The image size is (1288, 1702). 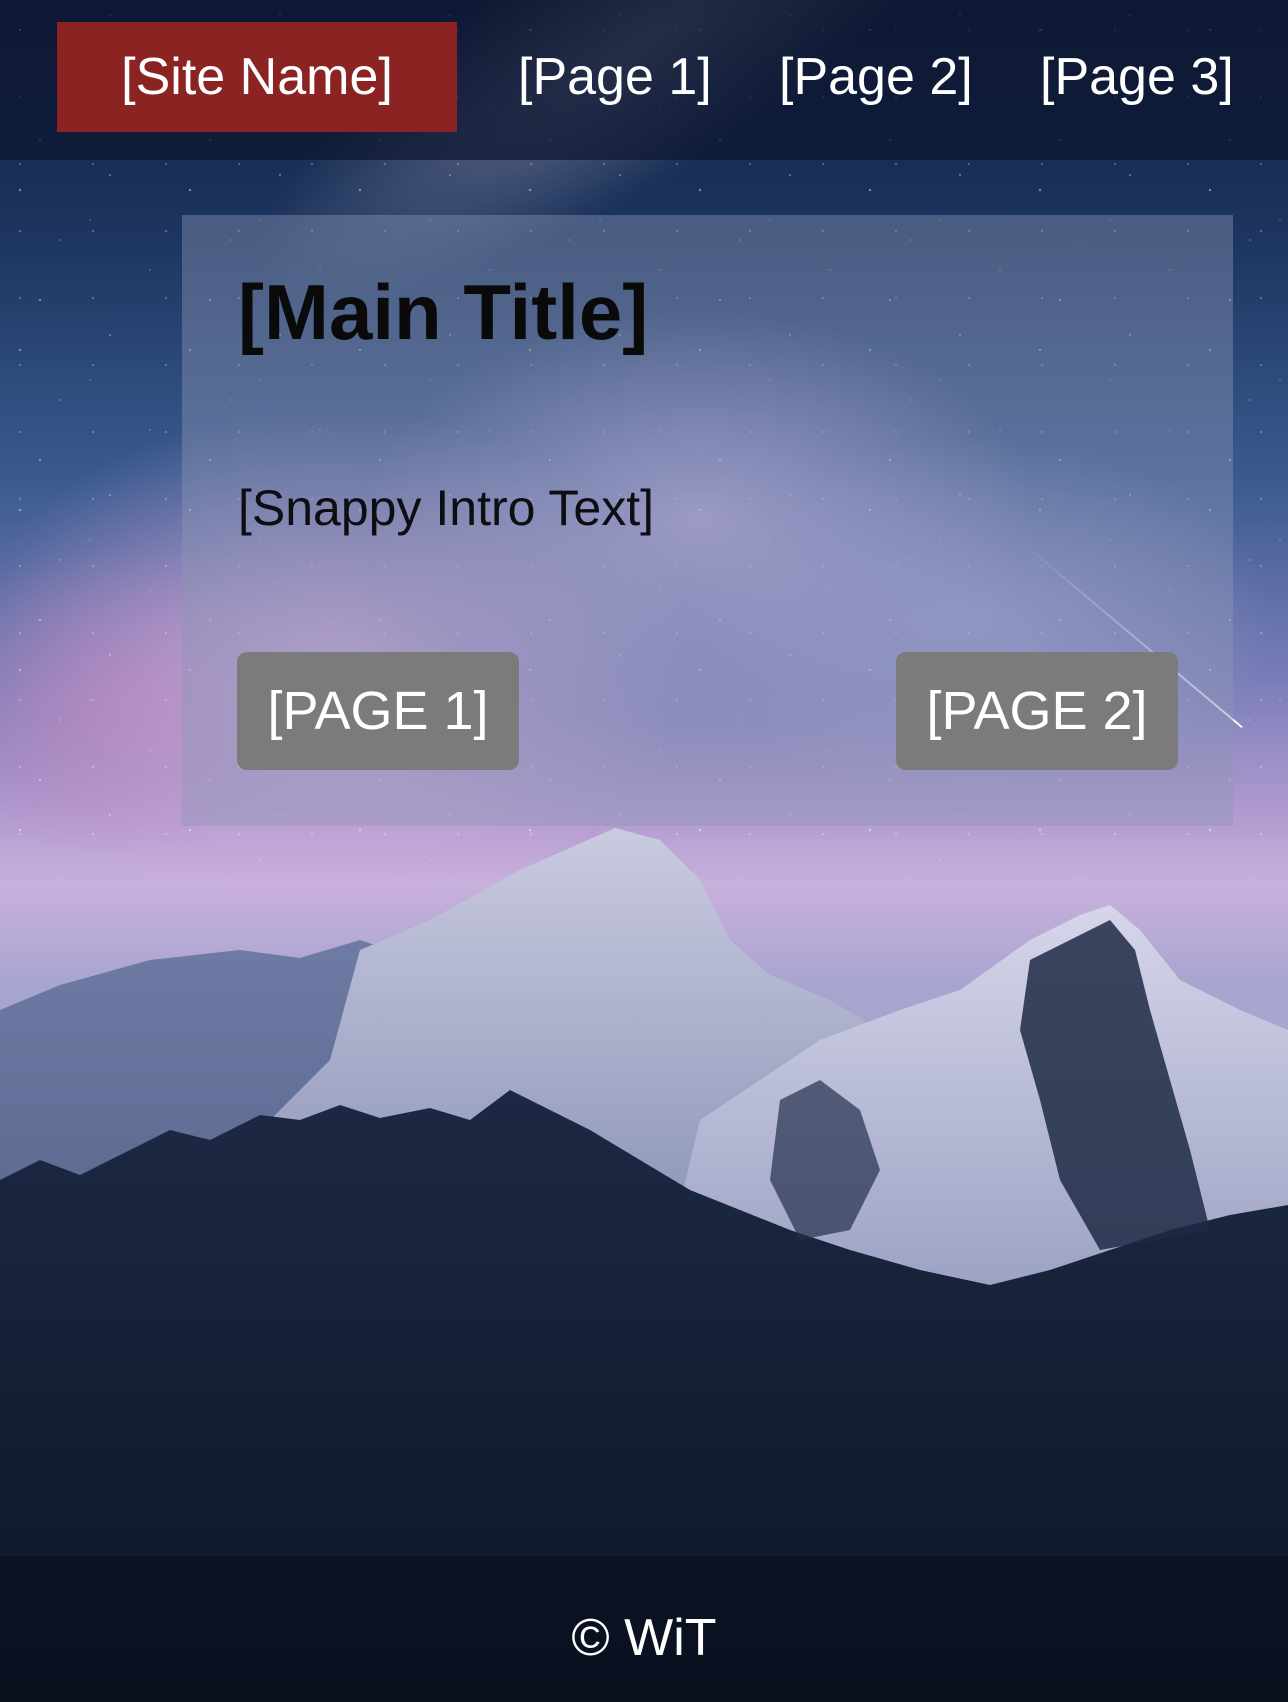 I want to click on page-2-button: [PAGE 2], so click(x=1037, y=711).